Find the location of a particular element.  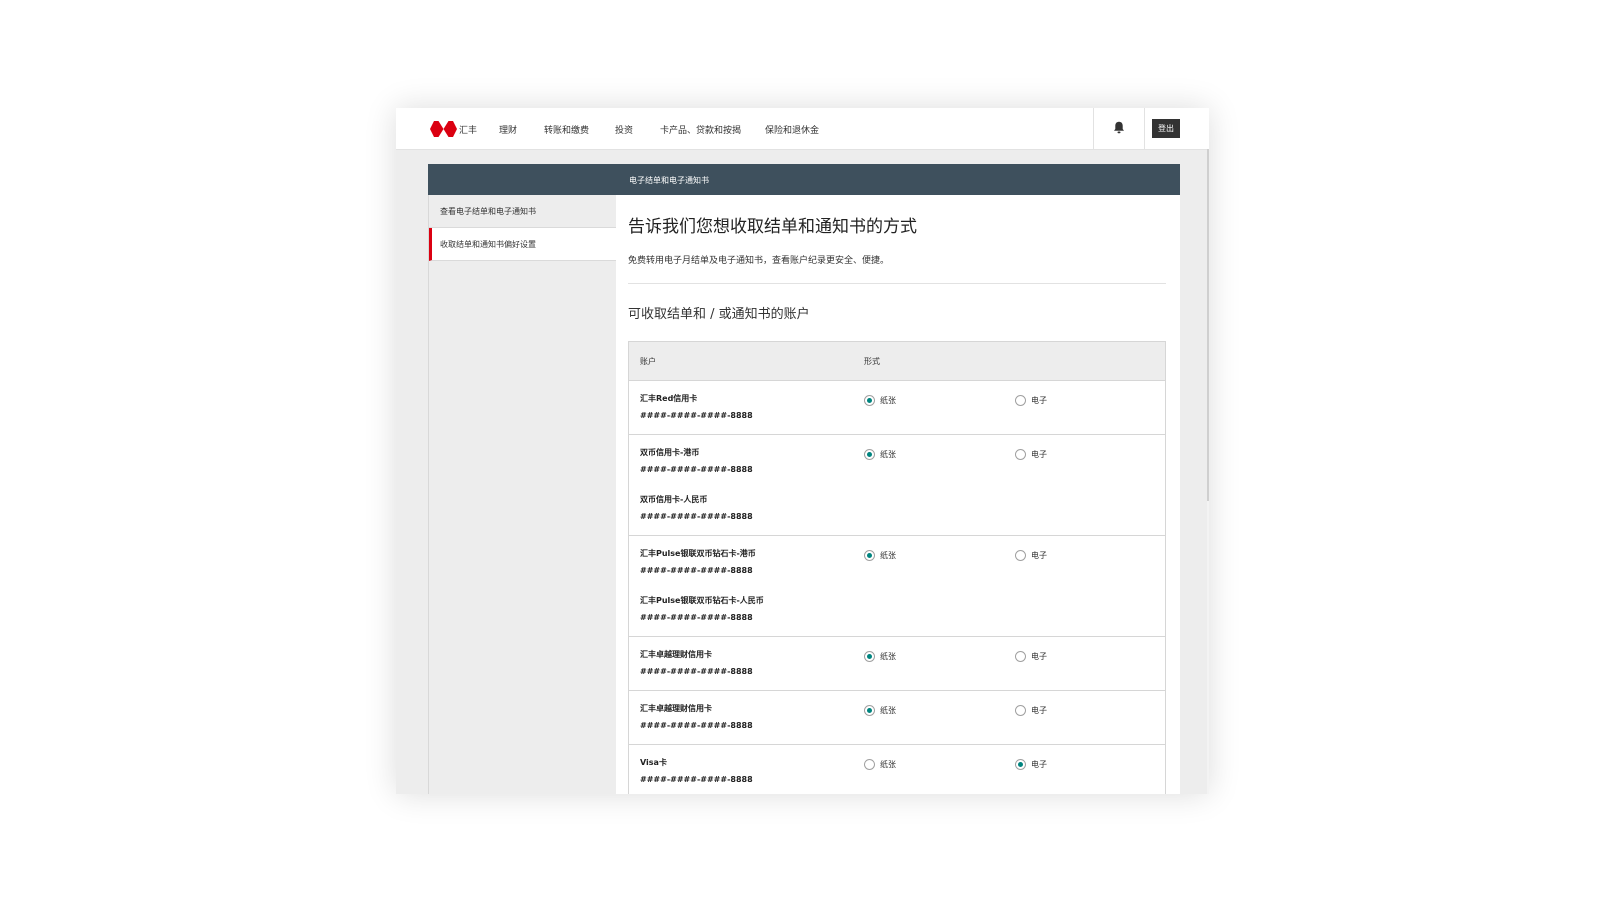

top-navigation: 汇丰 理财 转账和缴费 投资 卡产品、贷款和按揭 保险和退休金 登出 is located at coordinates (802, 129).